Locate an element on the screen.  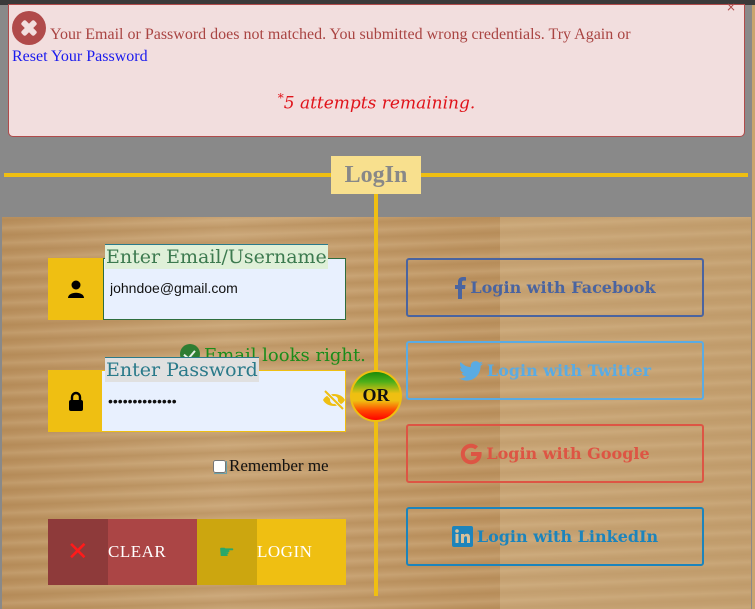
clear-button: ✕ CLEAR is located at coordinates (122, 552).